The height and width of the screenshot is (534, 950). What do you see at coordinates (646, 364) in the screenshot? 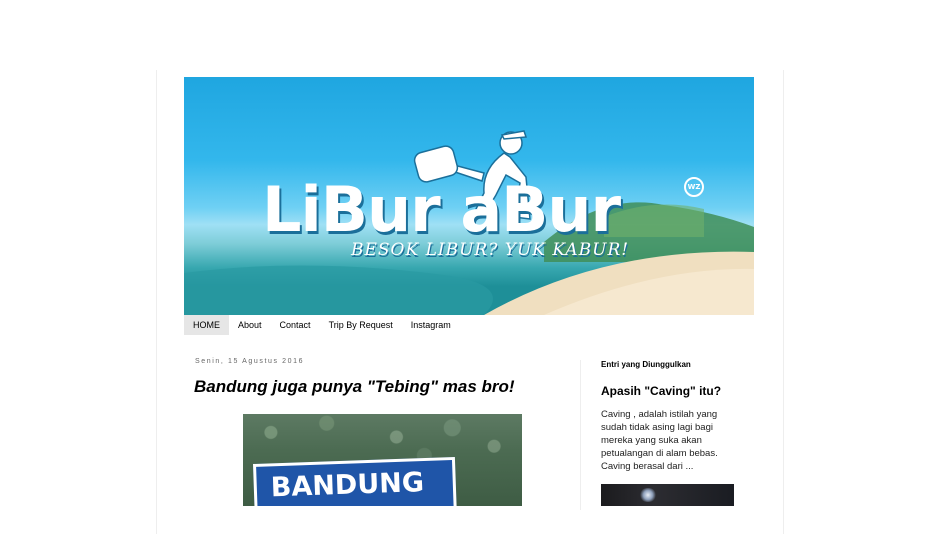
I see `popular-post-widget-title: Entri yang Diunggulkan` at bounding box center [646, 364].